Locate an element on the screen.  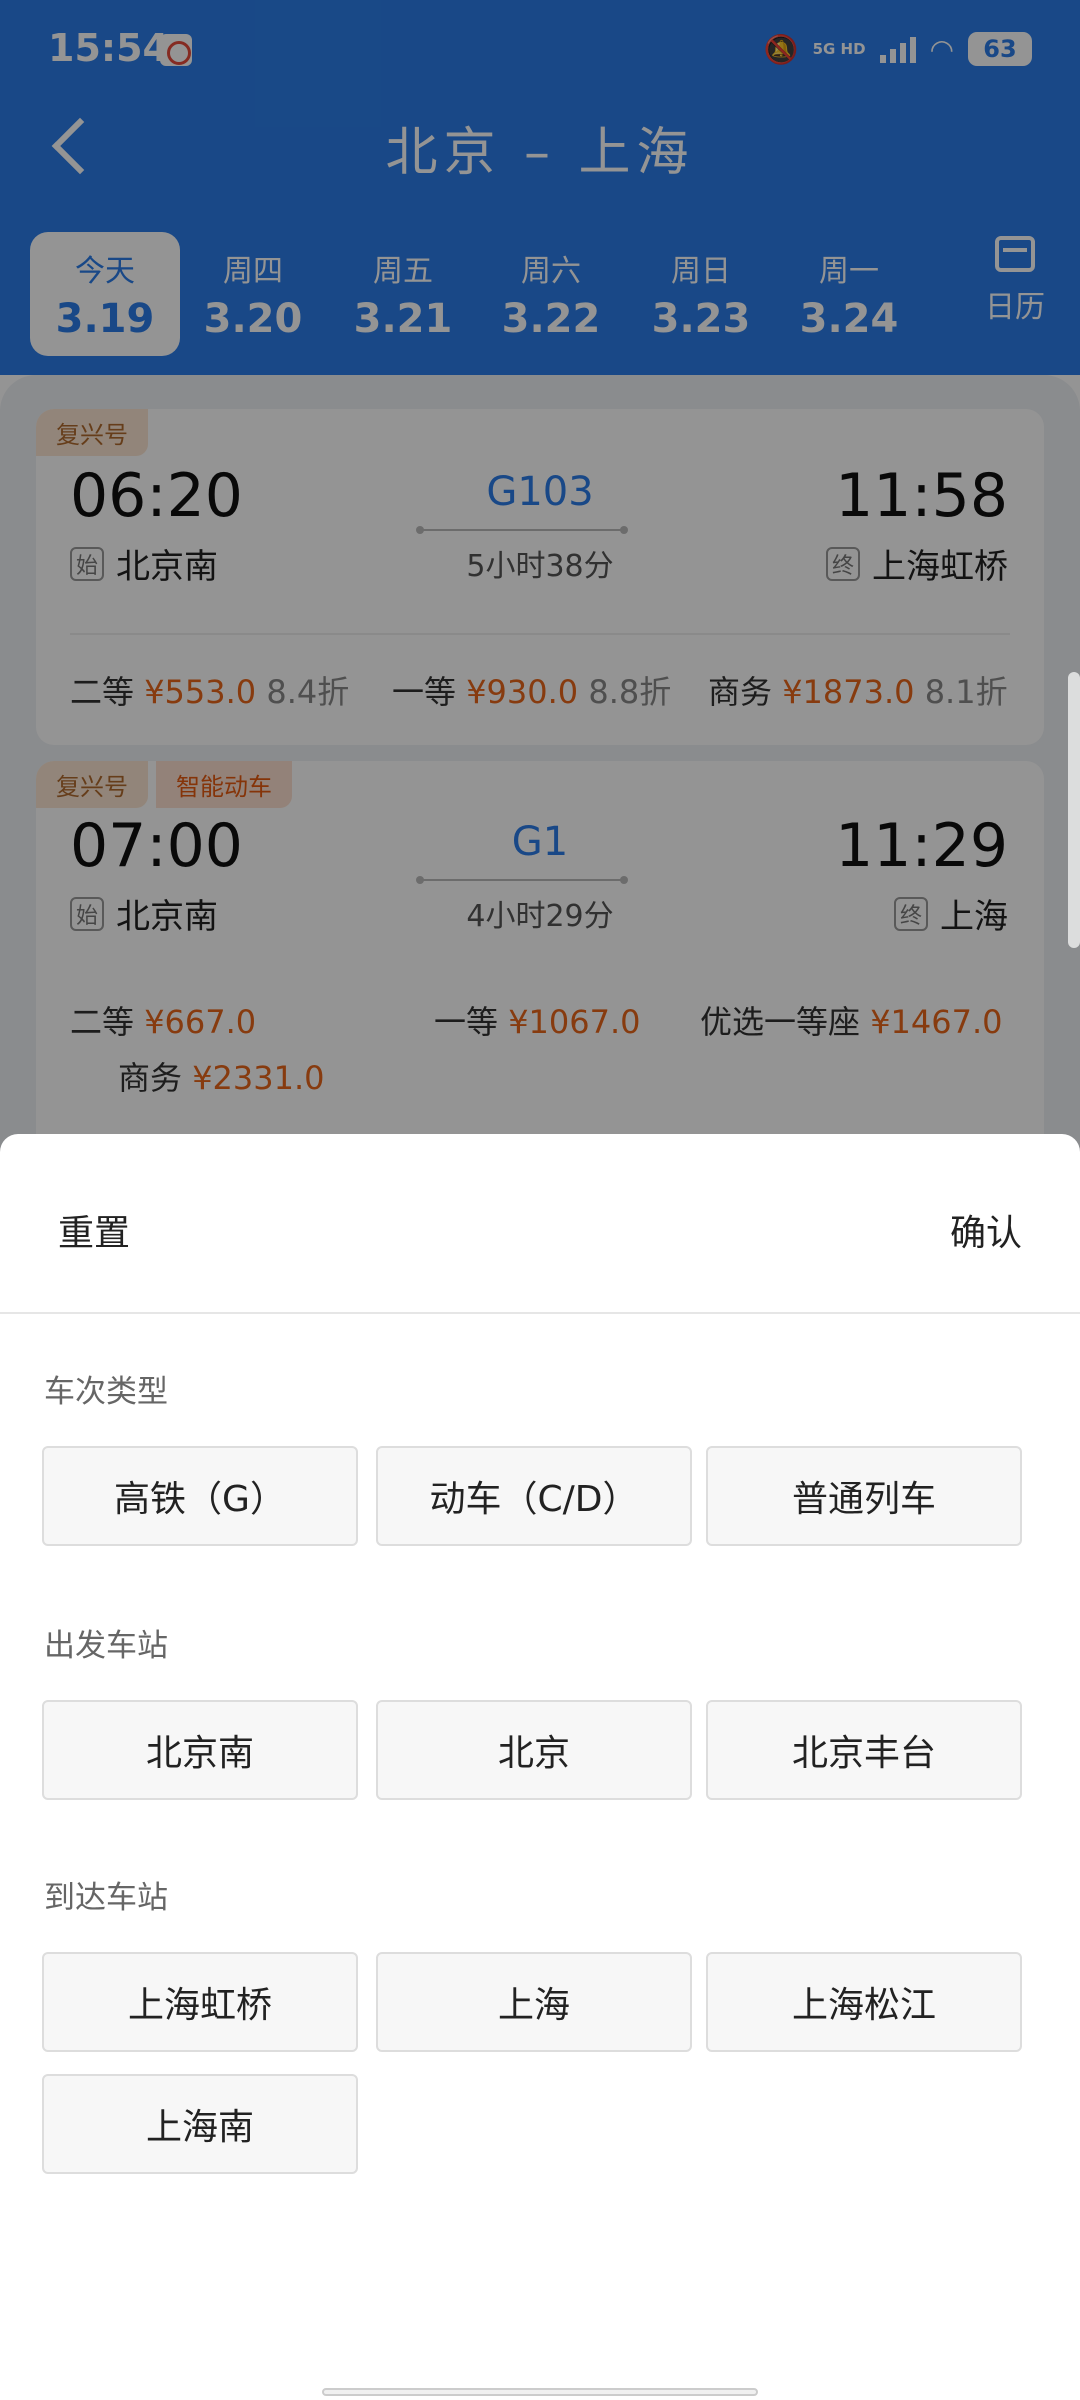
list-scrollbar is located at coordinates (1074, 810).